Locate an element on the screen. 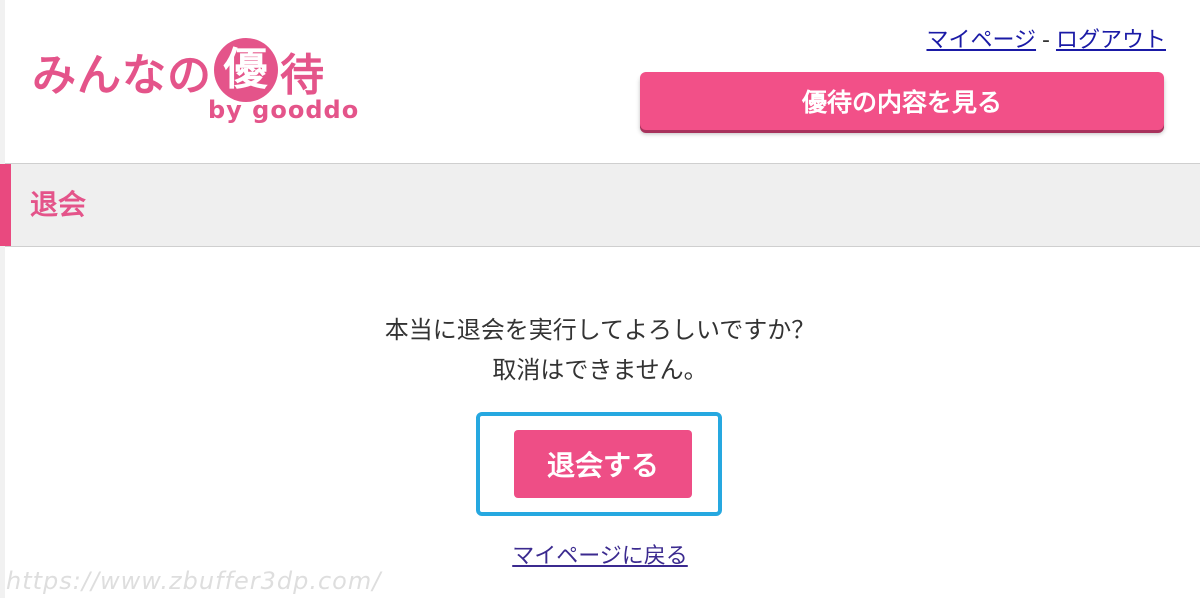 The width and height of the screenshot is (1200, 598). watermark: https://www.zbuffer3dp.com/ is located at coordinates (194, 581).